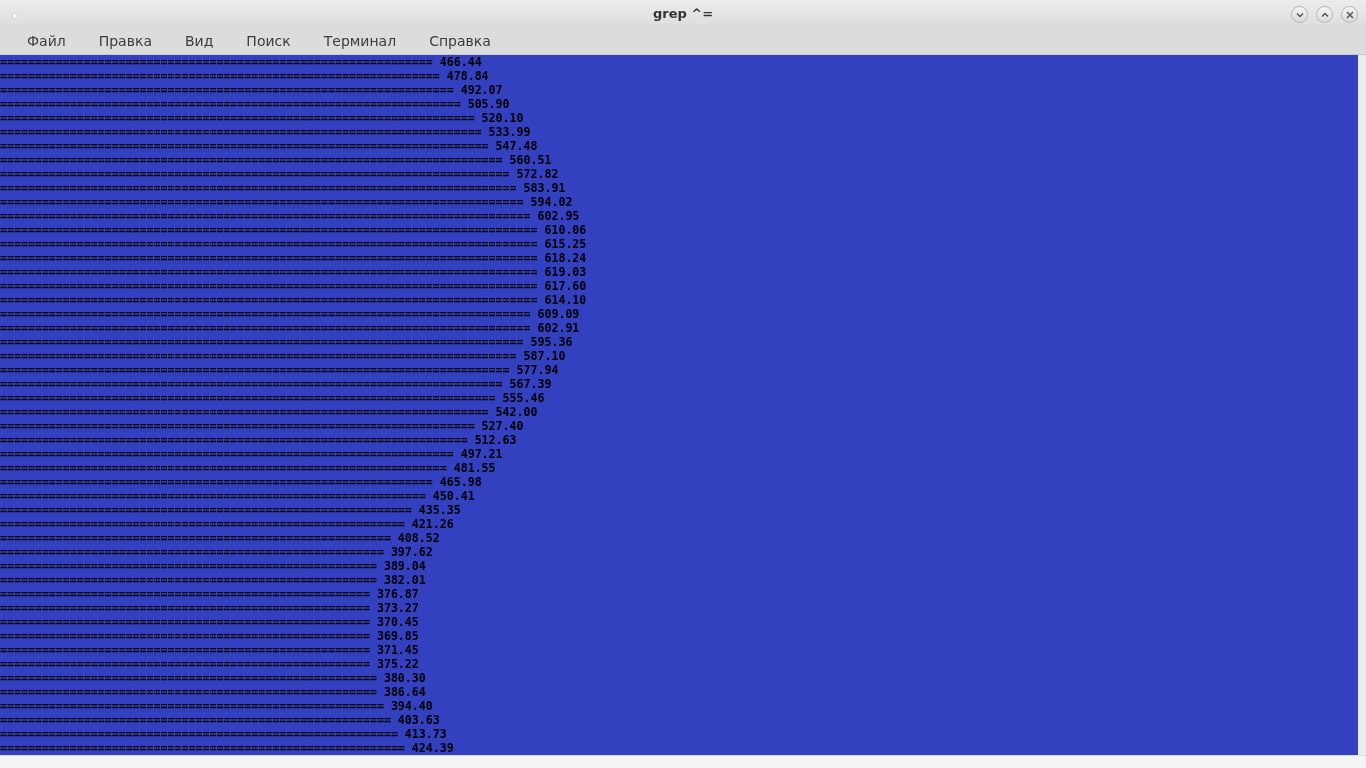 The height and width of the screenshot is (768, 1366). Describe the element at coordinates (286, 202) in the screenshot. I see `terminal-line: =========================================================================== 594.02` at that location.